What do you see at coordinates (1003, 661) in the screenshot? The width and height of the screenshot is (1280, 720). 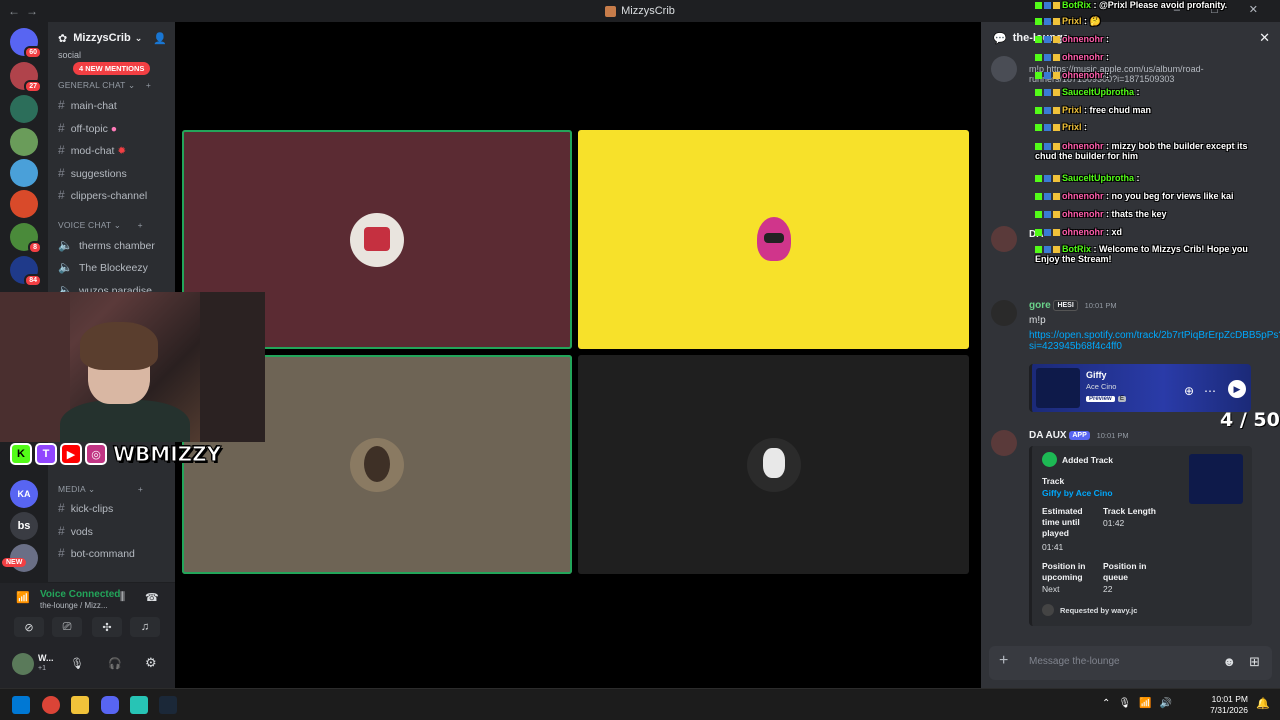 I see `add-attachment-icon: +` at bounding box center [1003, 661].